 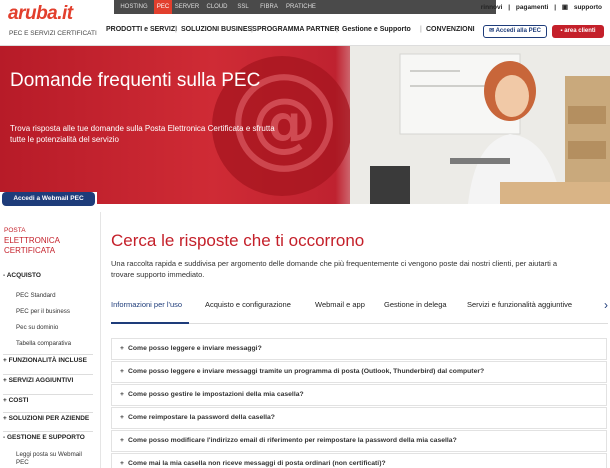 I want to click on active-tab-indicator, so click(x=150, y=323).